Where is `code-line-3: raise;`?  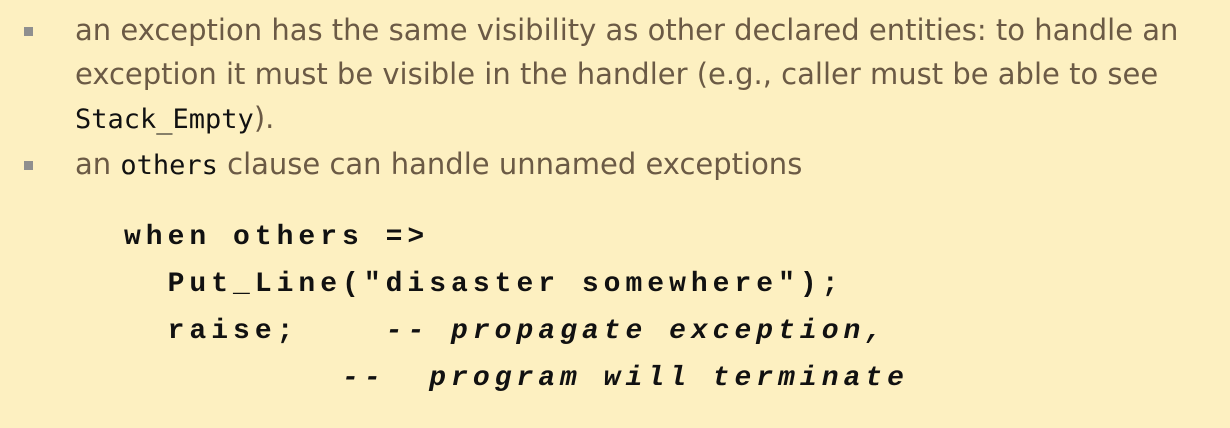 code-line-3: raise; is located at coordinates (255, 331).